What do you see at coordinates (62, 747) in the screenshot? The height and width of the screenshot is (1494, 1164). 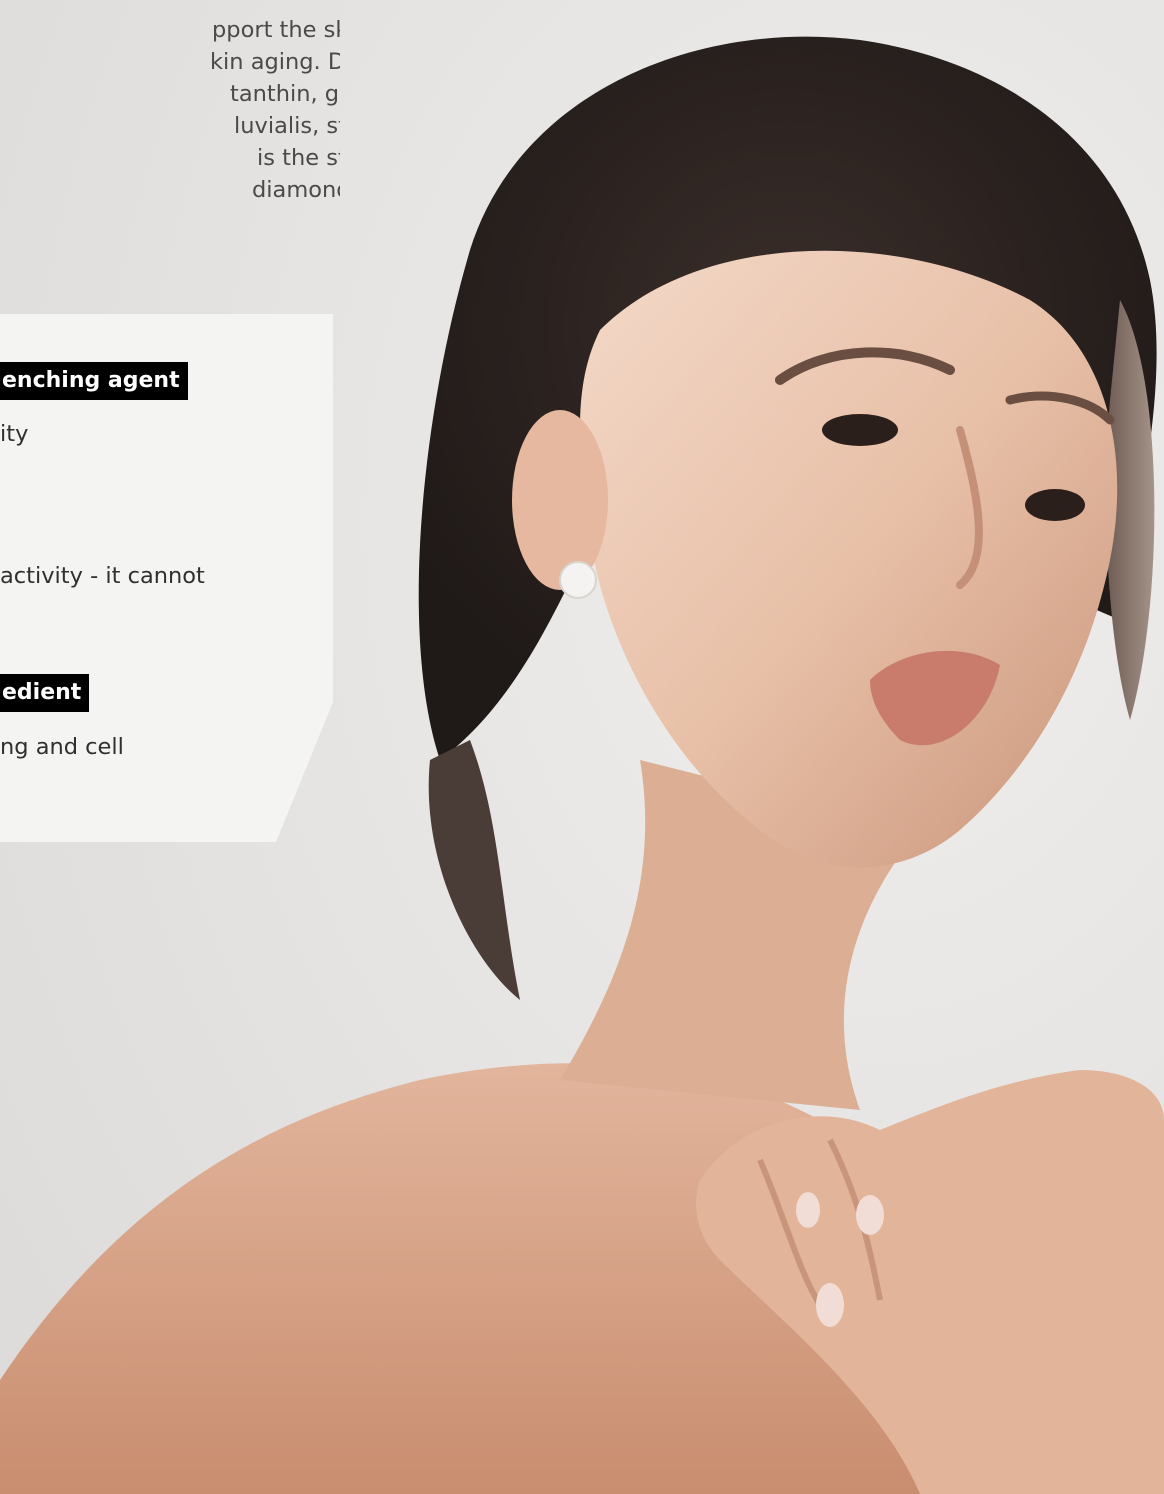 I see `feature-text: ng and cell` at bounding box center [62, 747].